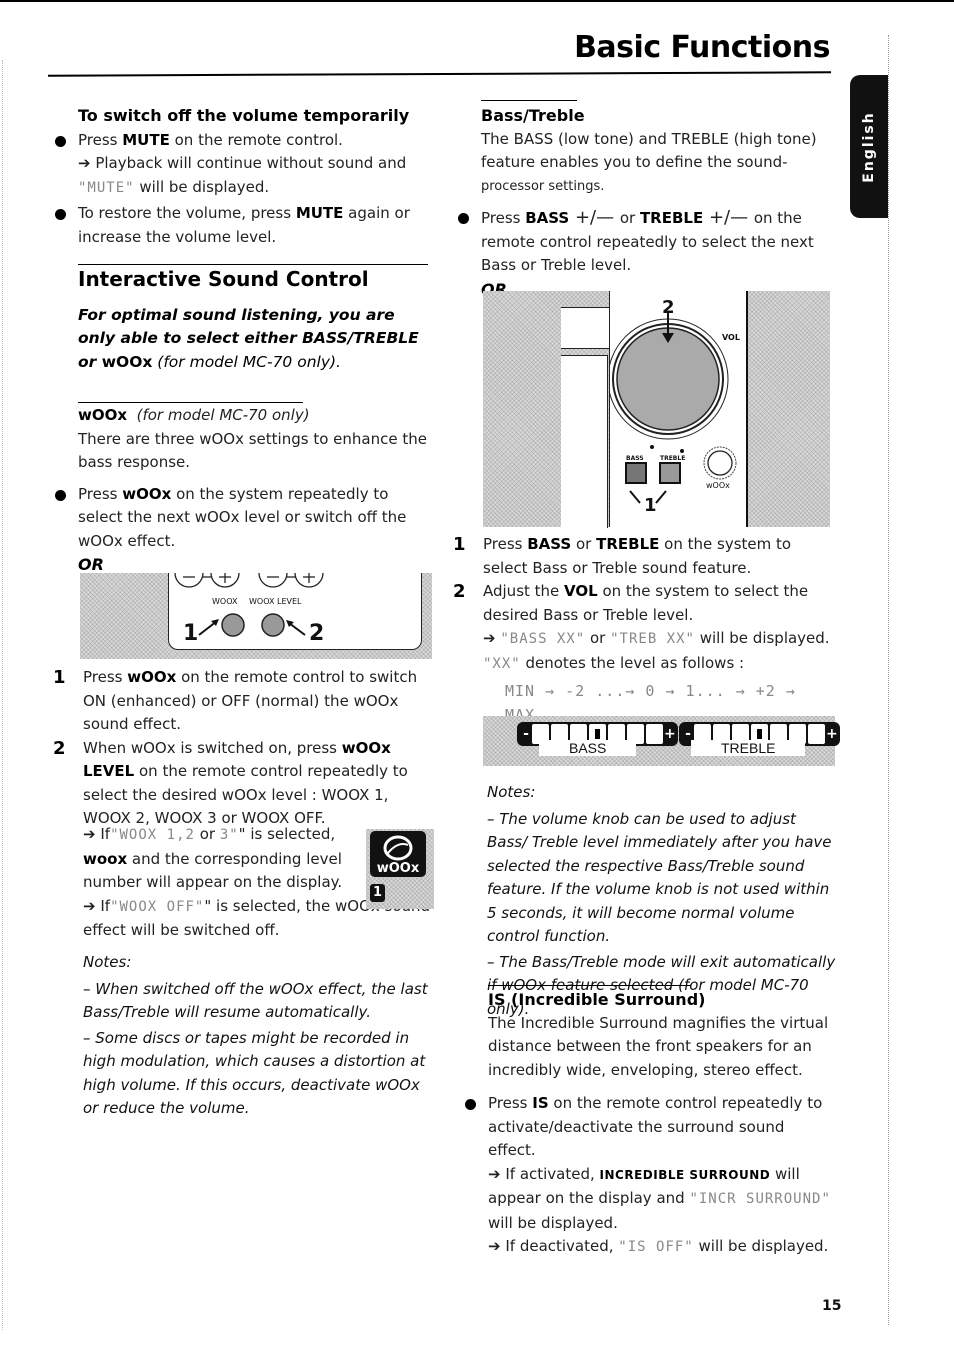  What do you see at coordinates (273, 625) in the screenshot?
I see `woox-level-button` at bounding box center [273, 625].